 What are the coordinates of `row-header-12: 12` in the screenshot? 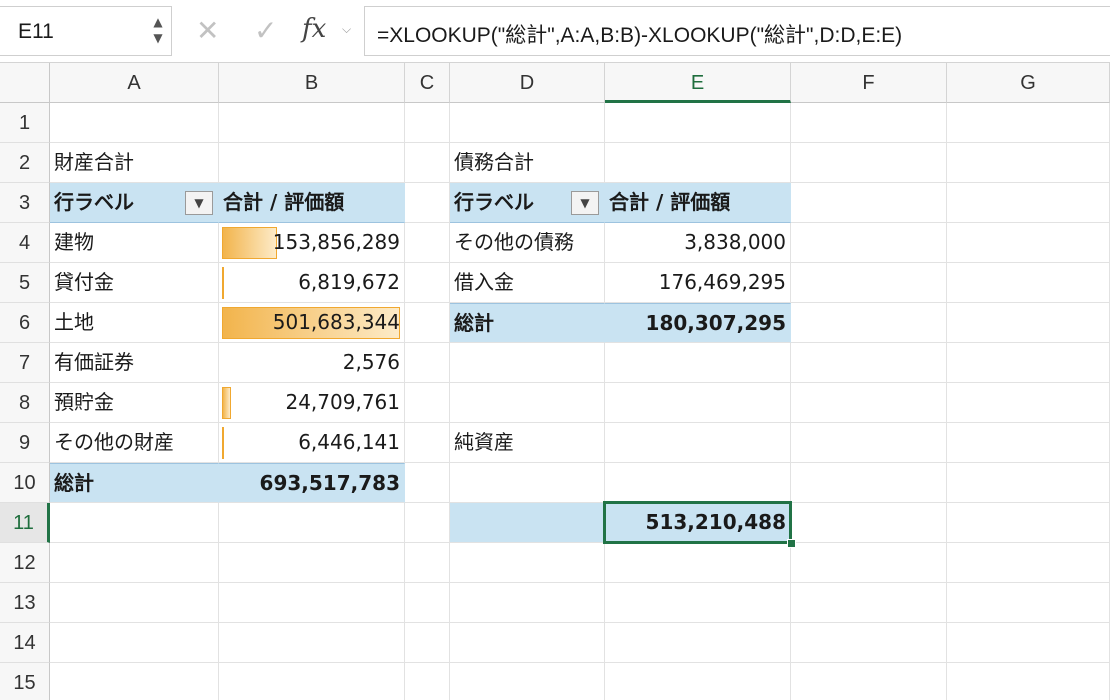 It's located at (25, 563).